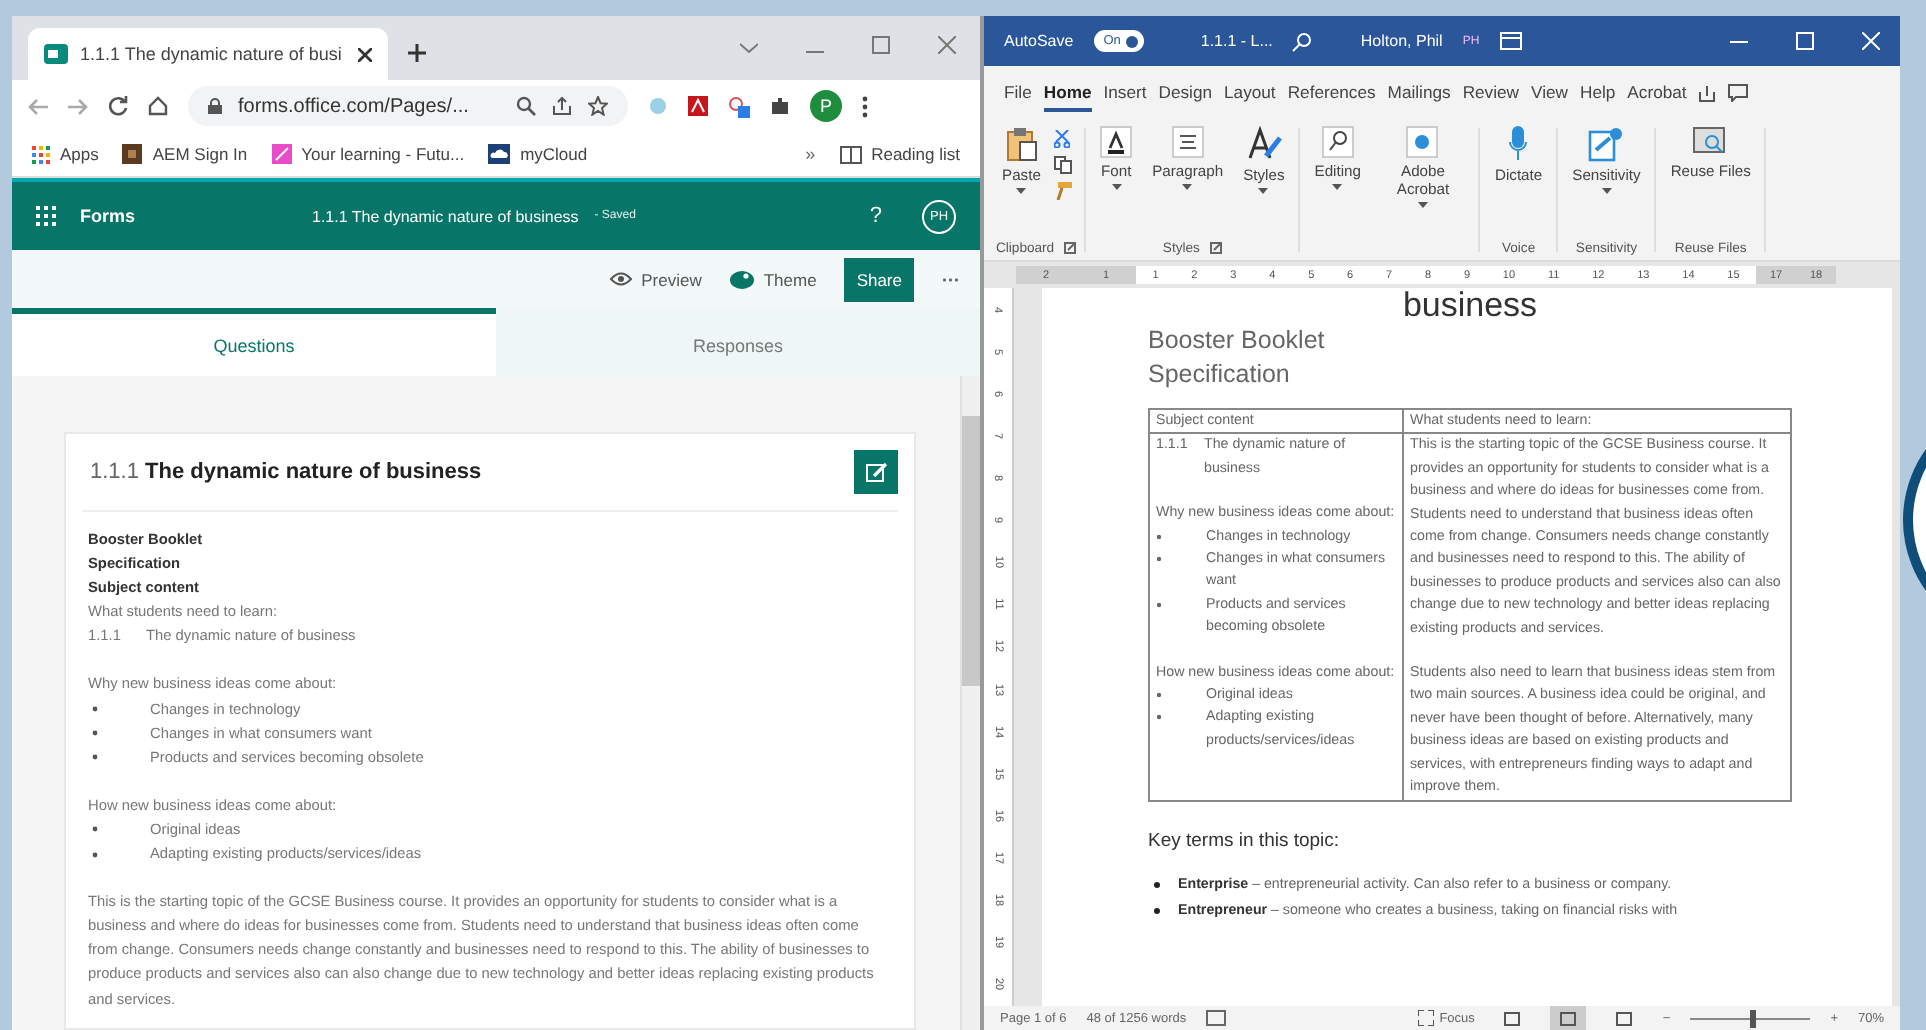 The height and width of the screenshot is (1030, 1926). Describe the element at coordinates (1245, 840) in the screenshot. I see `section-heading: Key terms in this topic:` at that location.